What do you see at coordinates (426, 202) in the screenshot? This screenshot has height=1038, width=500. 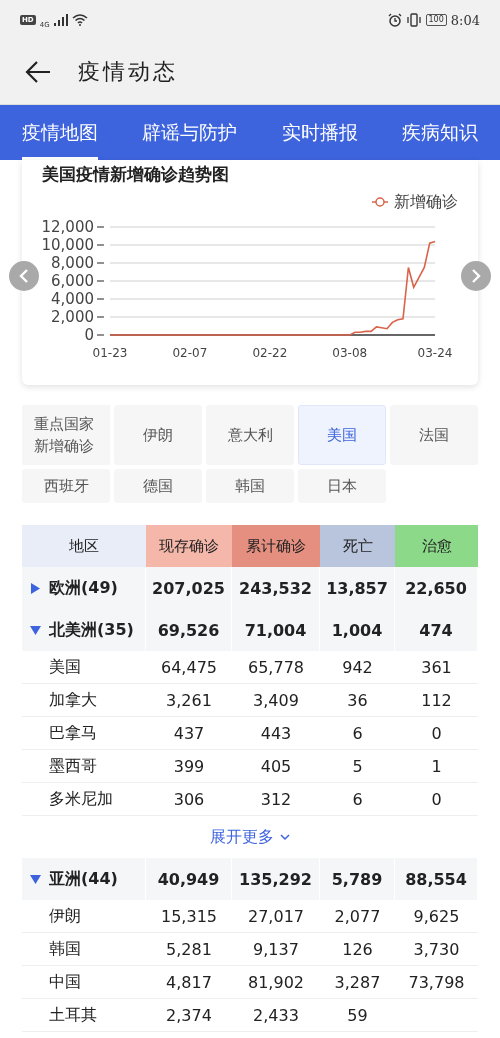 I see `legend-label: 新增确诊` at bounding box center [426, 202].